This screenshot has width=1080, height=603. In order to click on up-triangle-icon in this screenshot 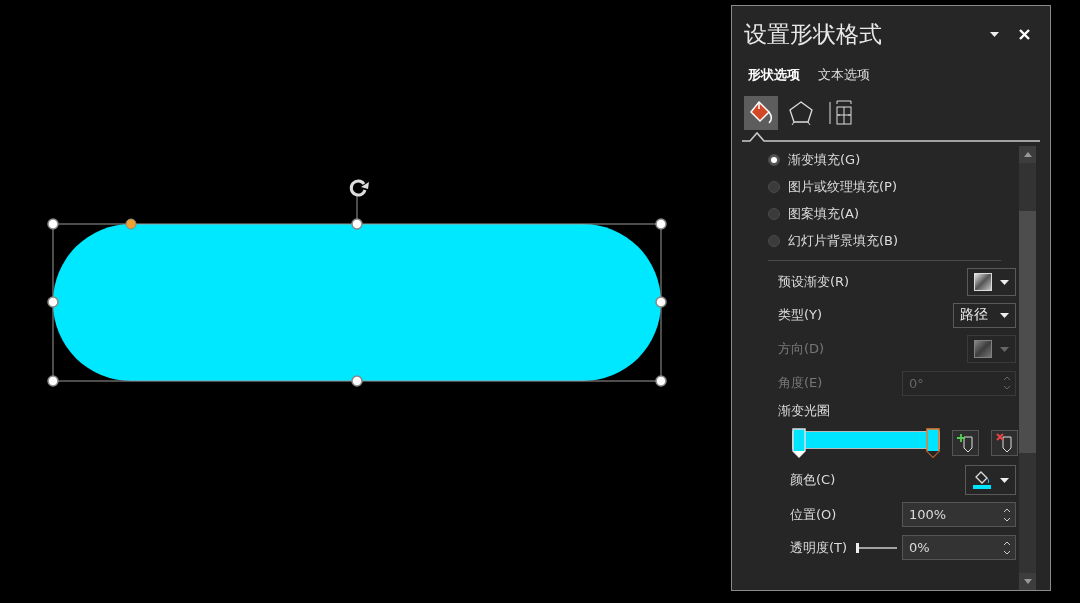, I will do `click(1027, 154)`.